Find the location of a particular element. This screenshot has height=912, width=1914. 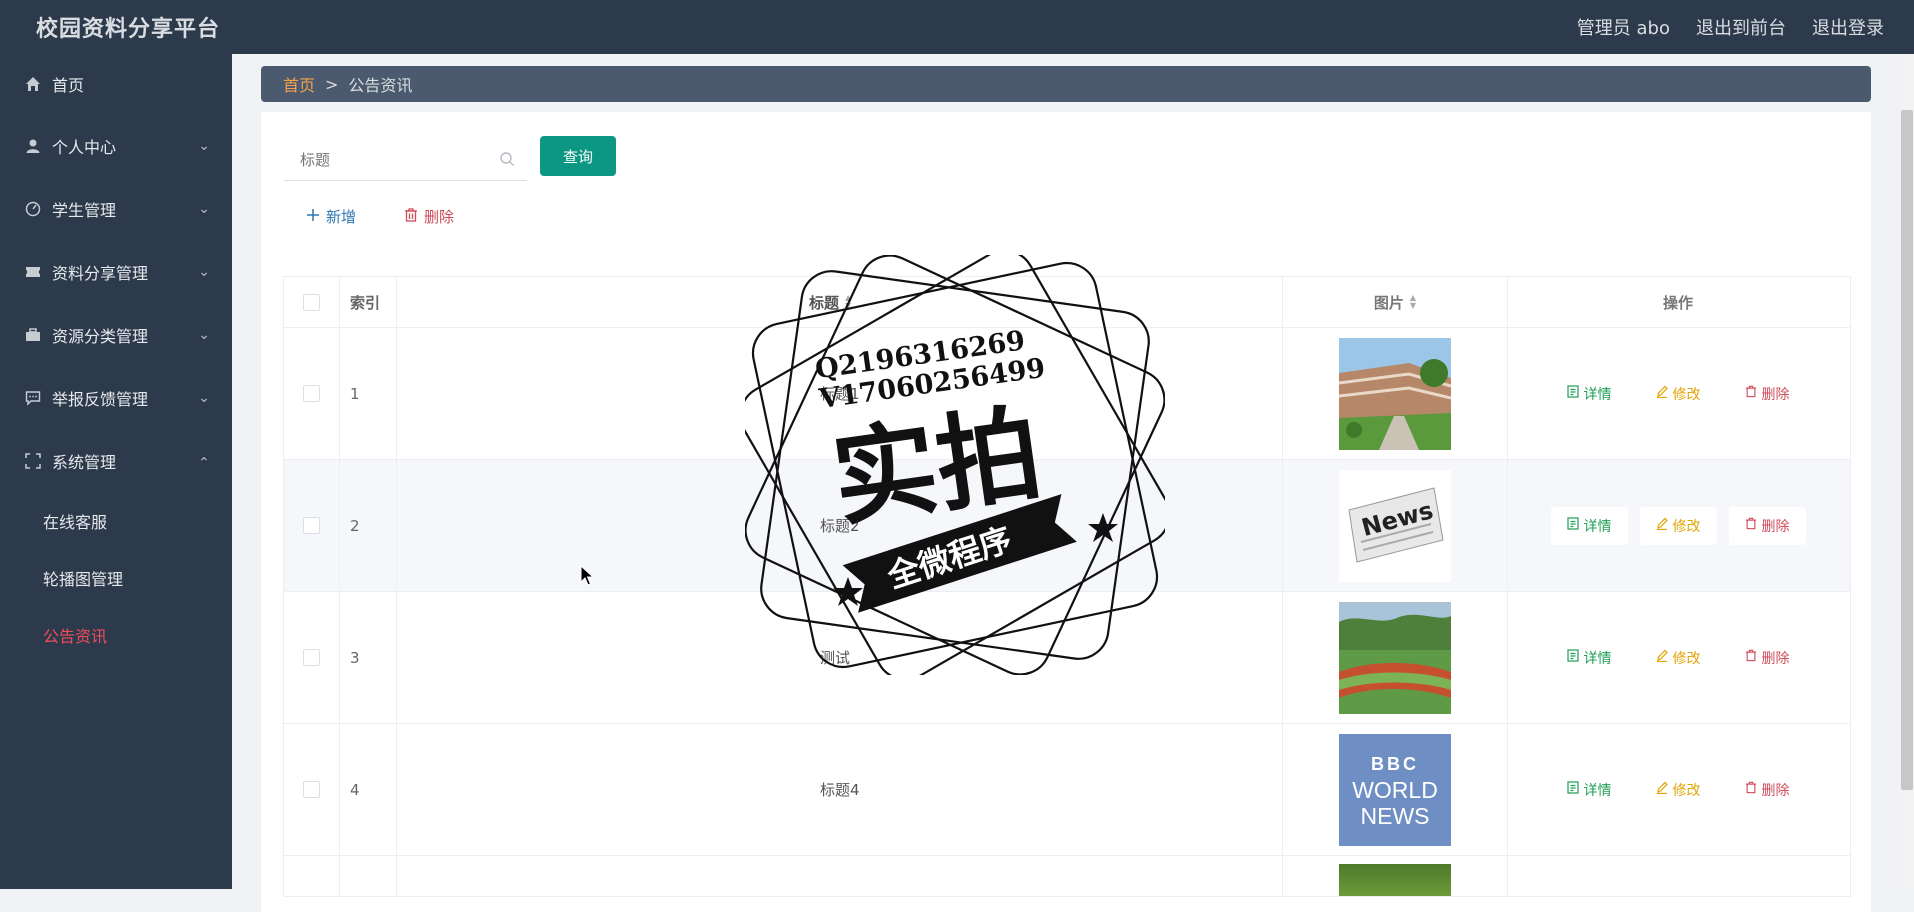

table-row: 4 标题4 BBC WORLD NEWS 详情 修改 删除 is located at coordinates (1067, 790).